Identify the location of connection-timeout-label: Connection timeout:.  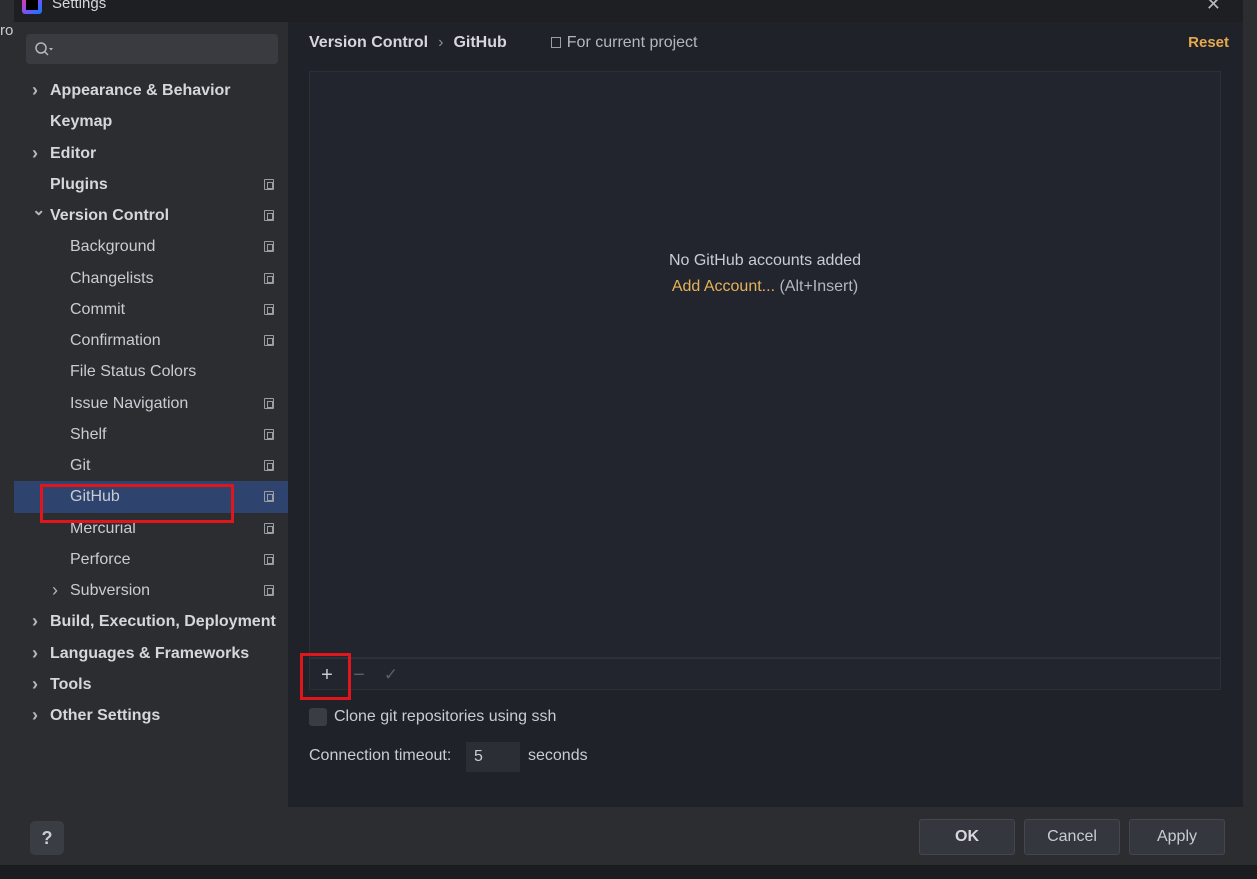
(380, 755).